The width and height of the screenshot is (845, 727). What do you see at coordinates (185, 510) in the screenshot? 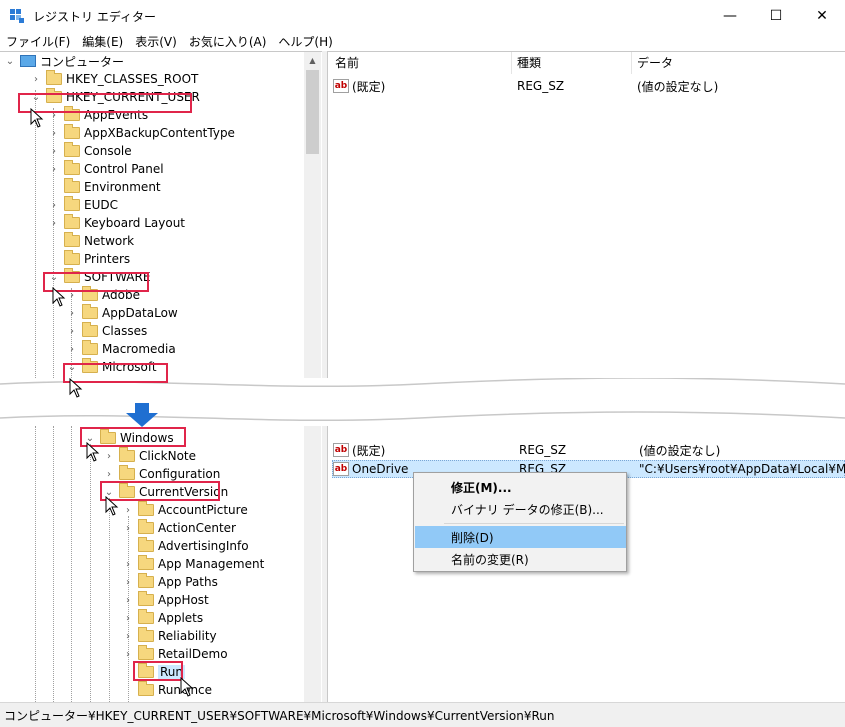
I see `tree-item: › AccountPicture` at bounding box center [185, 510].